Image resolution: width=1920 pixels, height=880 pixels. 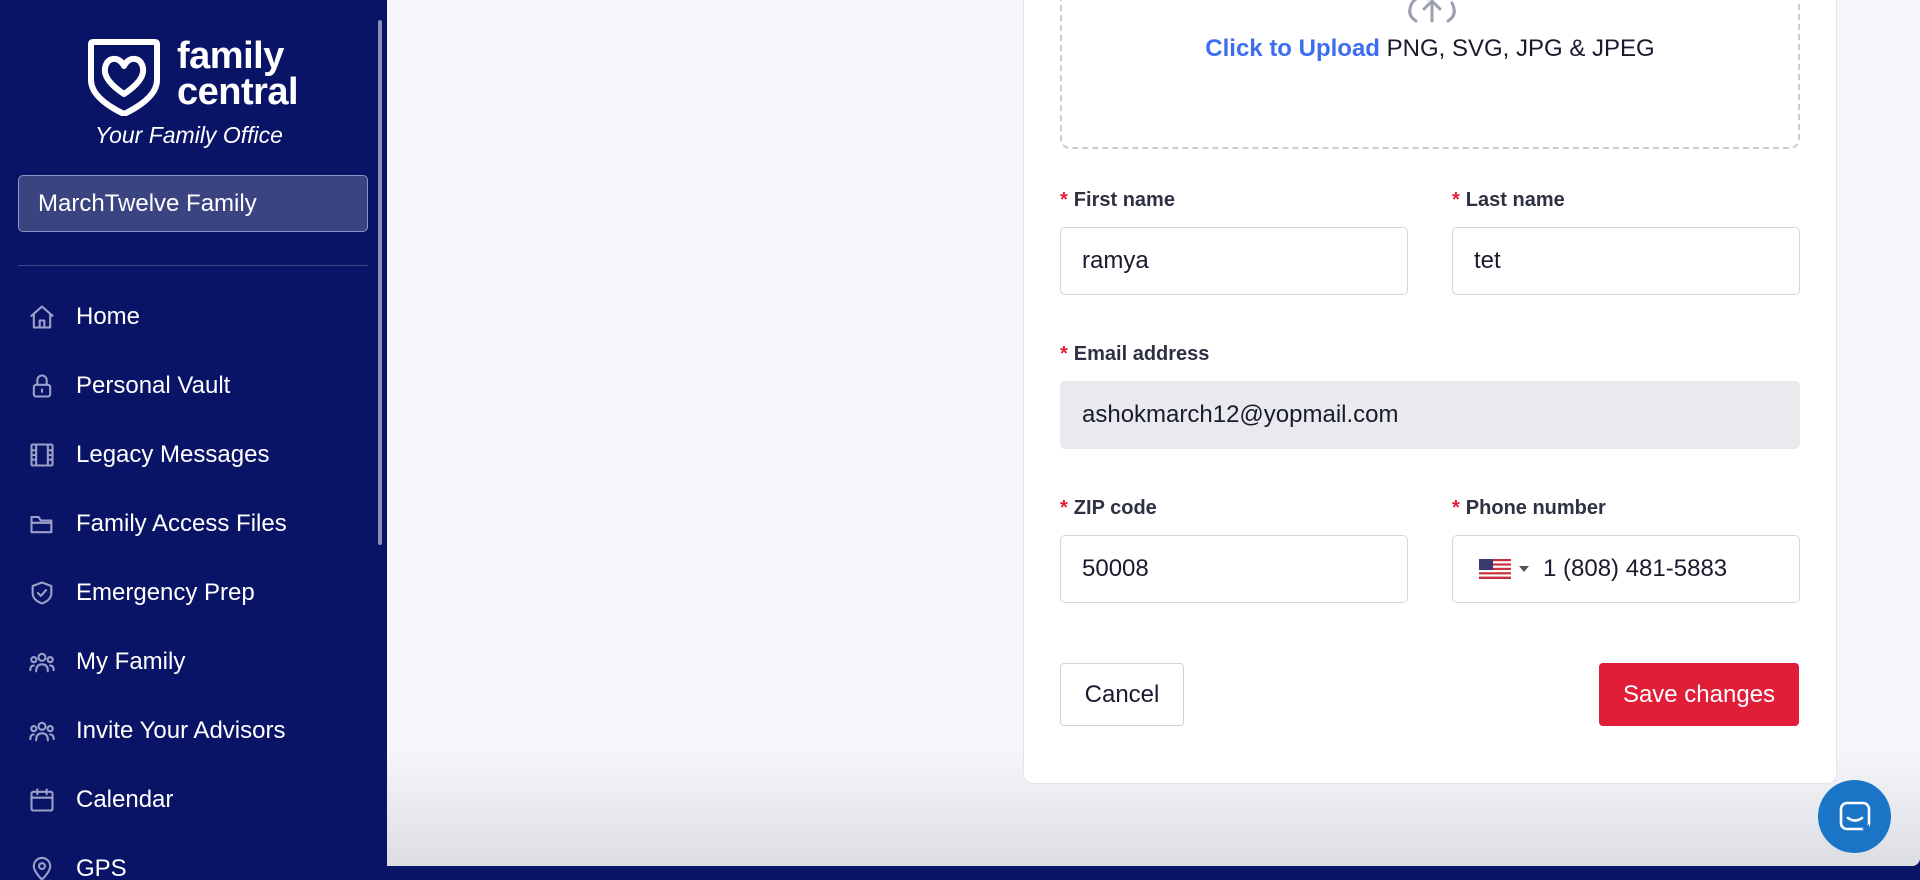 What do you see at coordinates (193, 316) in the screenshot?
I see `sidebar-item-home: Home` at bounding box center [193, 316].